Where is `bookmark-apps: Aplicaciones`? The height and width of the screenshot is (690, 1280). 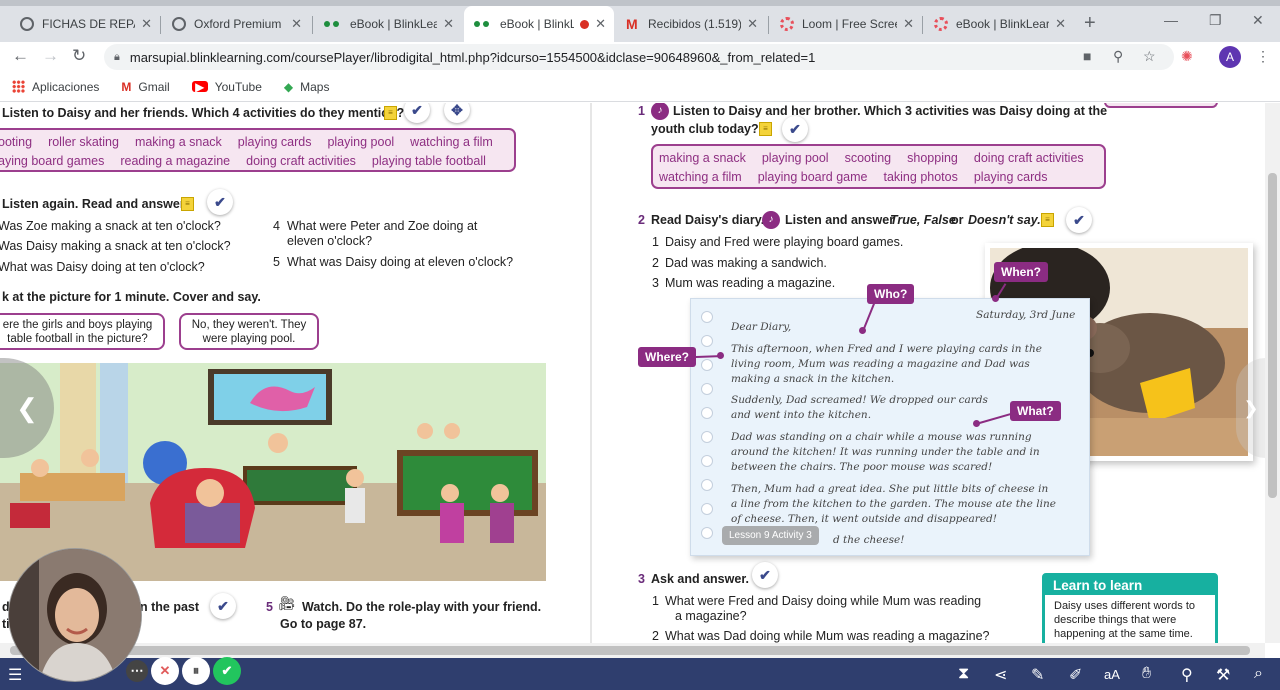 bookmark-apps: Aplicaciones is located at coordinates (55, 87).